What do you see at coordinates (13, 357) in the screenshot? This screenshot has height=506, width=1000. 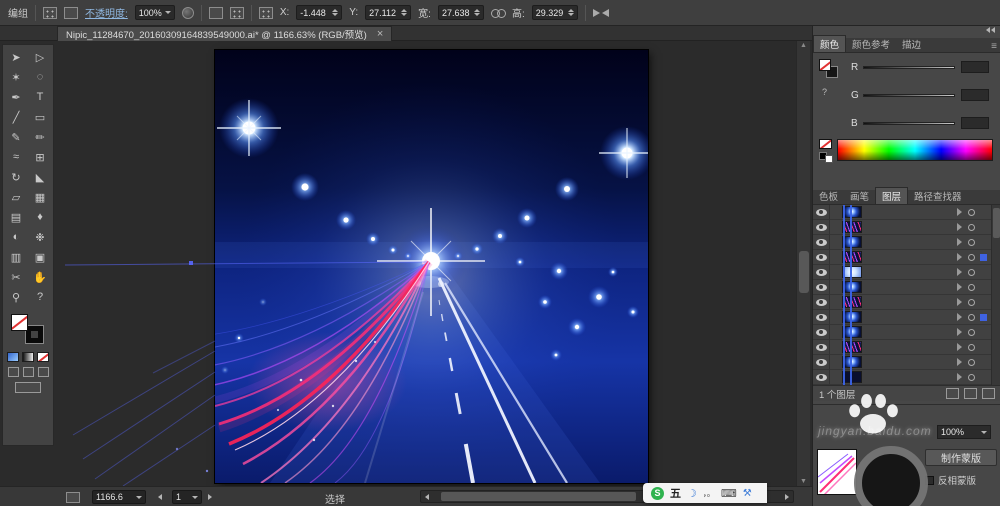 I see `color-button` at bounding box center [13, 357].